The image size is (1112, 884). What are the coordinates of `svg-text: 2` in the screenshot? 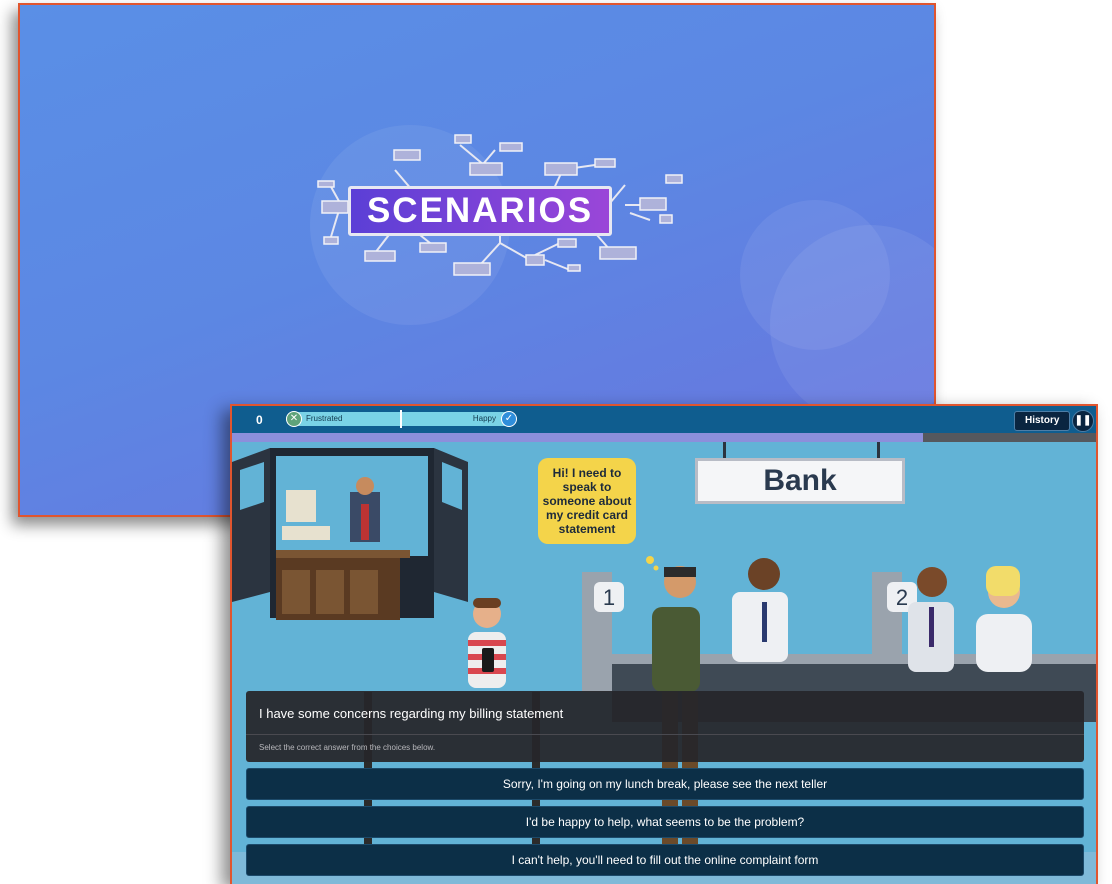 It's located at (902, 597).